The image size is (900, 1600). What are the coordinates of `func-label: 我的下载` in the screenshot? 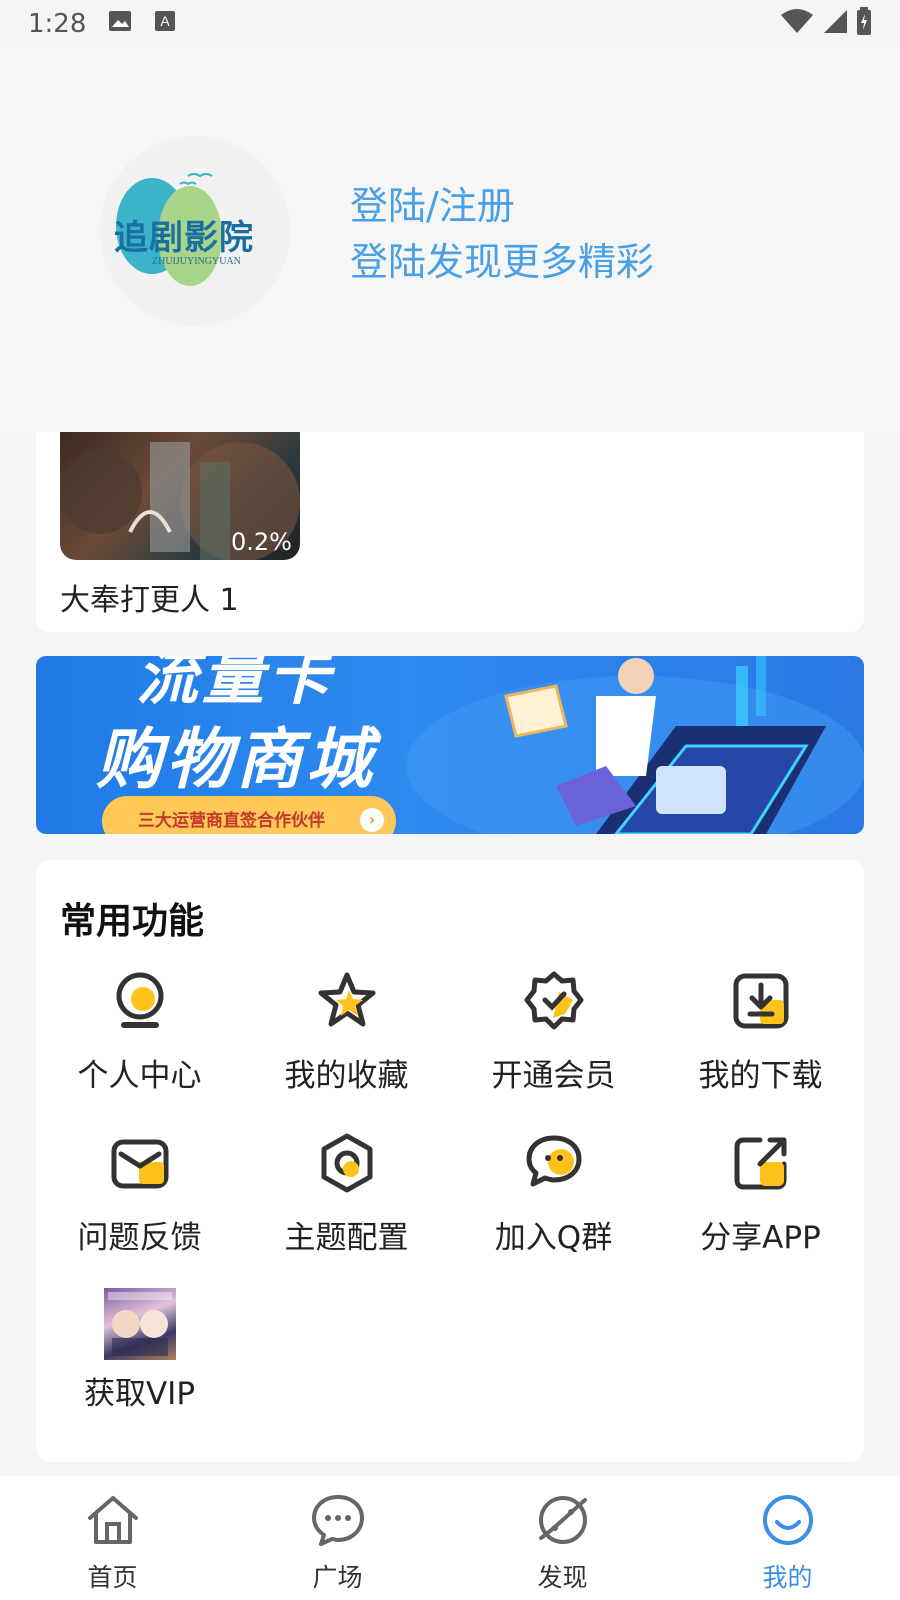 It's located at (760, 1076).